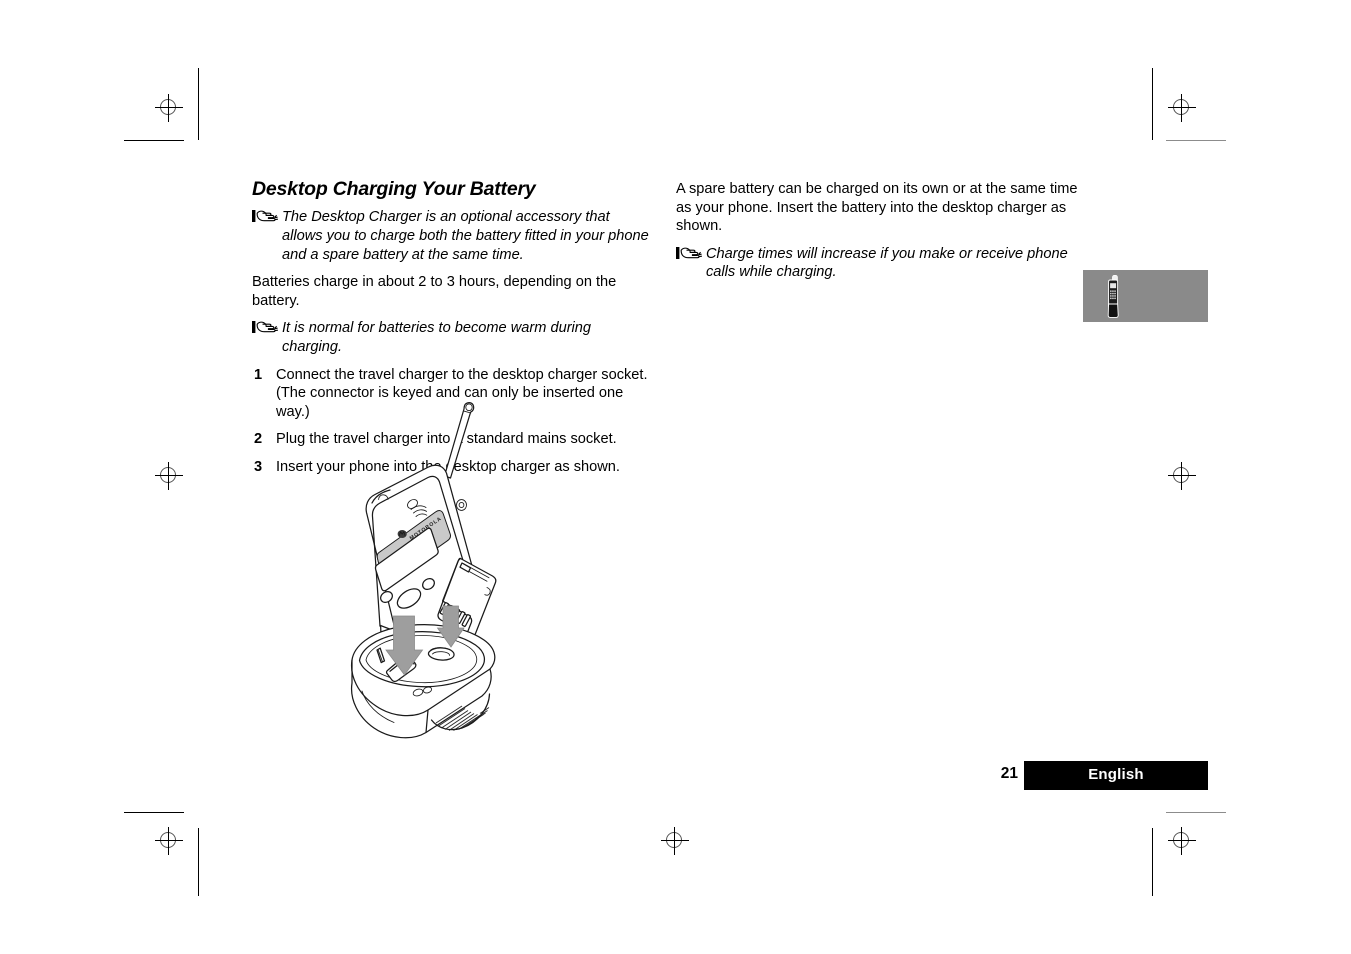 Image resolution: width=1351 pixels, height=954 pixels. I want to click on crop-mark-bottom-left, so click(154, 812).